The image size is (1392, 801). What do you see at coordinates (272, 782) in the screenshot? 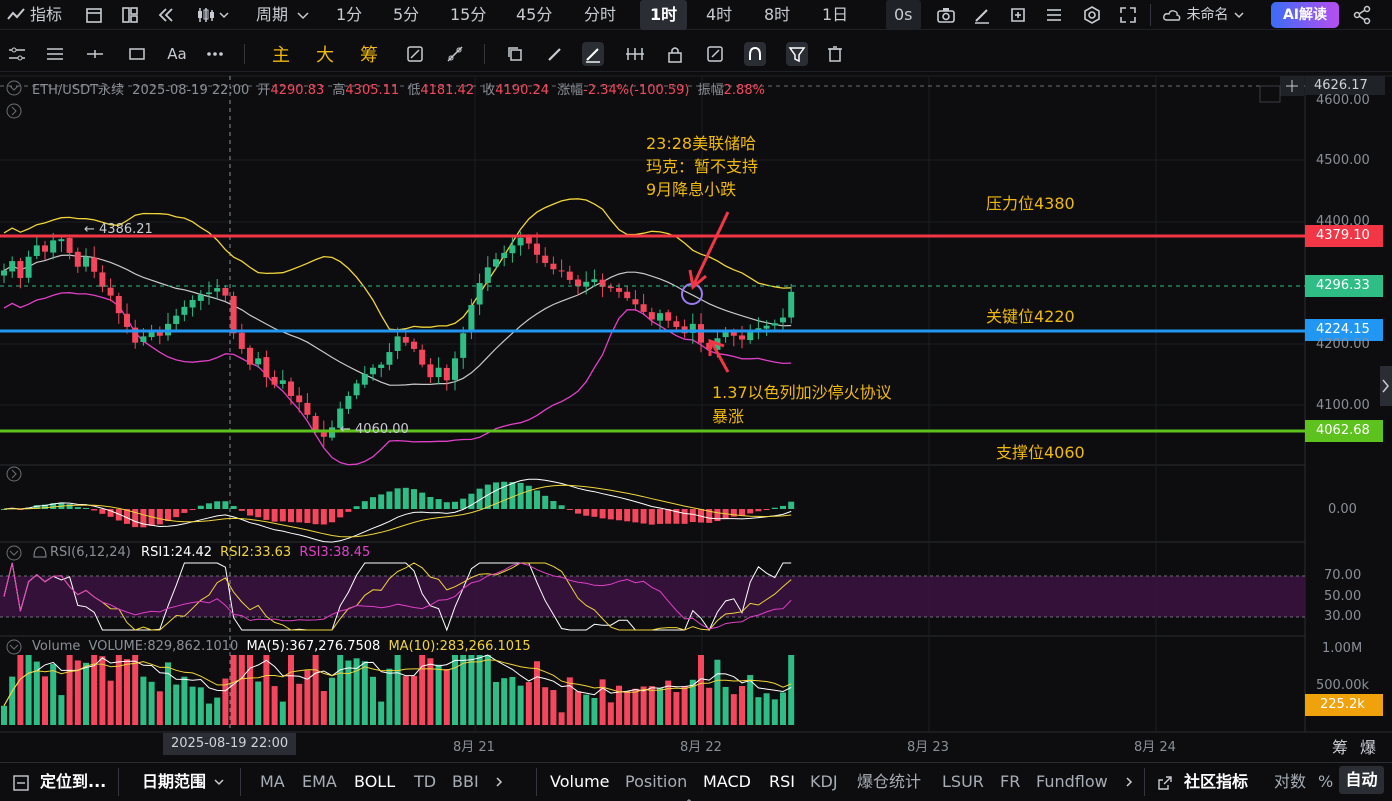
I see `main-indicator-ma: MA` at bounding box center [272, 782].